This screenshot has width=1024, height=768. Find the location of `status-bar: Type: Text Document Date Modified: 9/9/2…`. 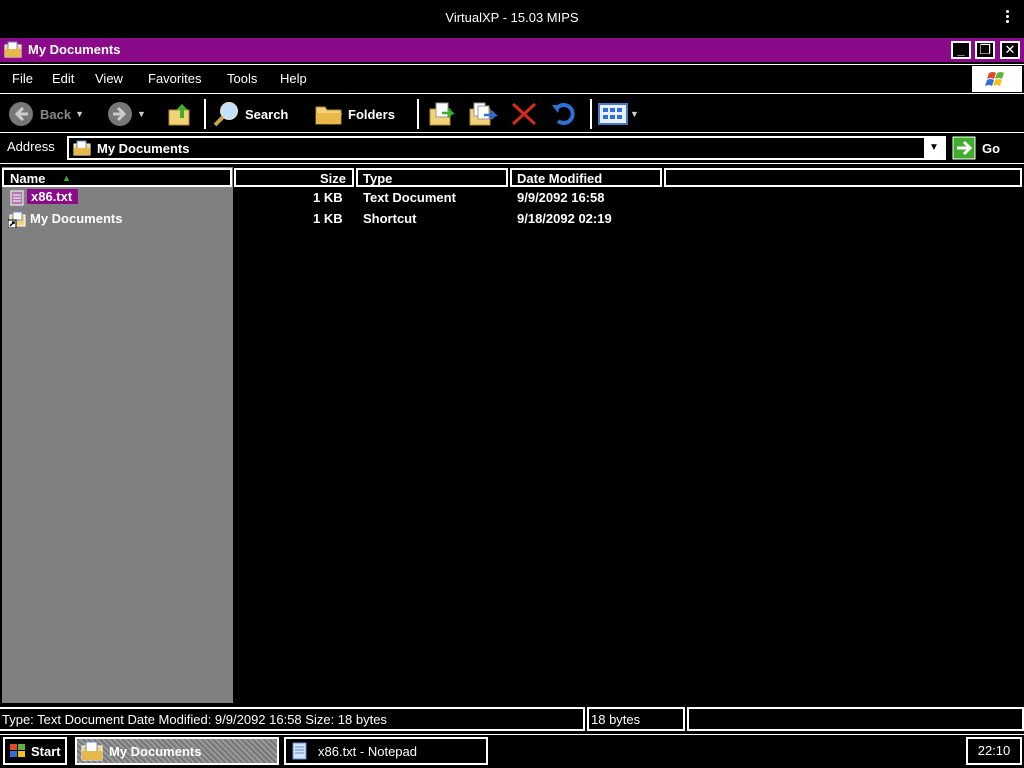

status-bar: Type: Text Document Date Modified: 9/9/2… is located at coordinates (512, 719).